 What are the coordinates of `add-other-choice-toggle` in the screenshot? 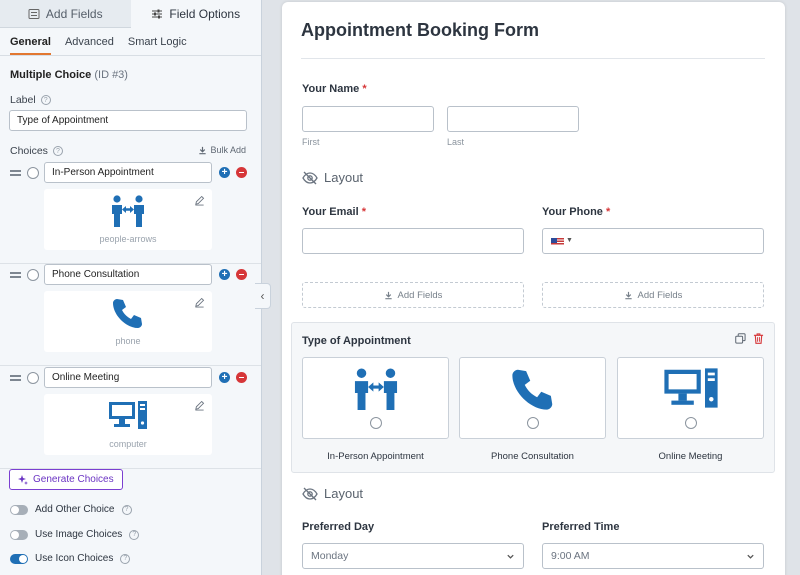 It's located at (19, 509).